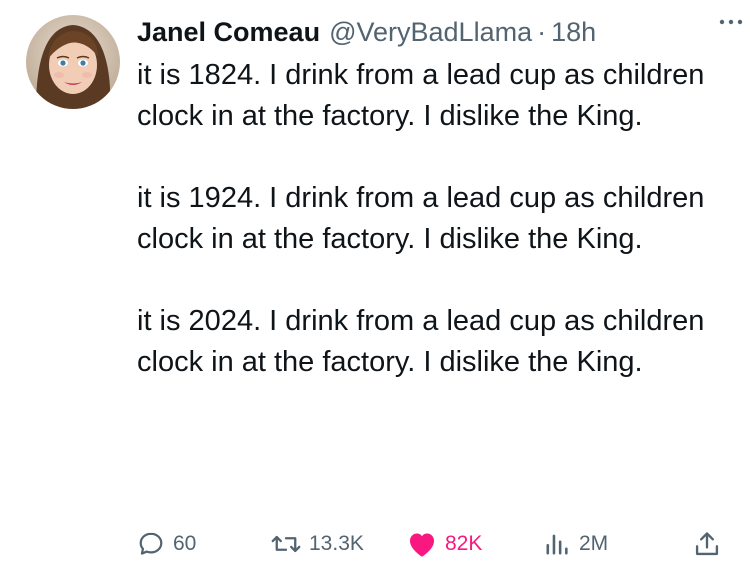 This screenshot has height=568, width=750. What do you see at coordinates (166, 544) in the screenshot?
I see `reply-button: 60` at bounding box center [166, 544].